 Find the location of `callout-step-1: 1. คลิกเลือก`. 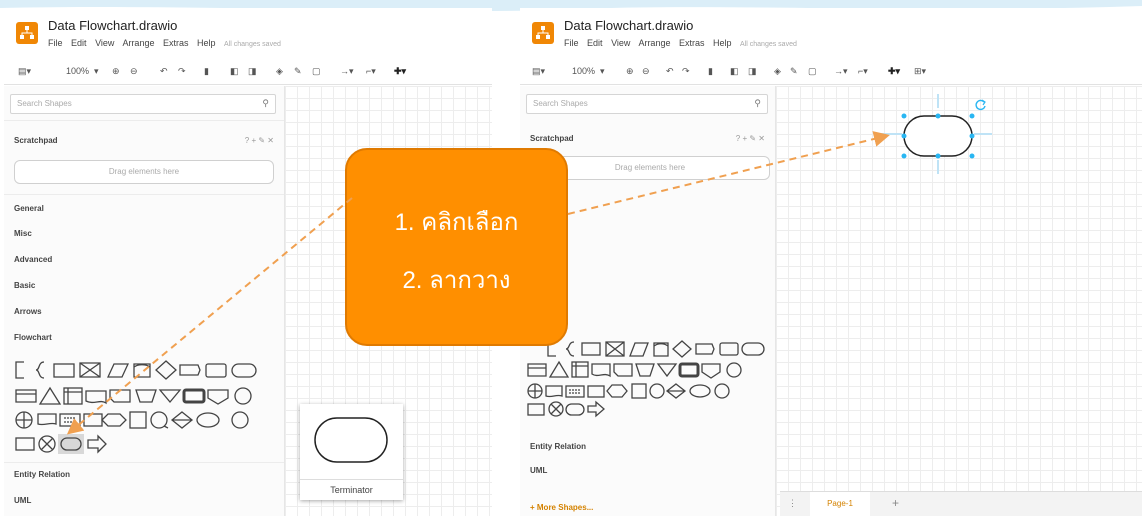

callout-step-1: 1. คลิกเลือก is located at coordinates (456, 222).